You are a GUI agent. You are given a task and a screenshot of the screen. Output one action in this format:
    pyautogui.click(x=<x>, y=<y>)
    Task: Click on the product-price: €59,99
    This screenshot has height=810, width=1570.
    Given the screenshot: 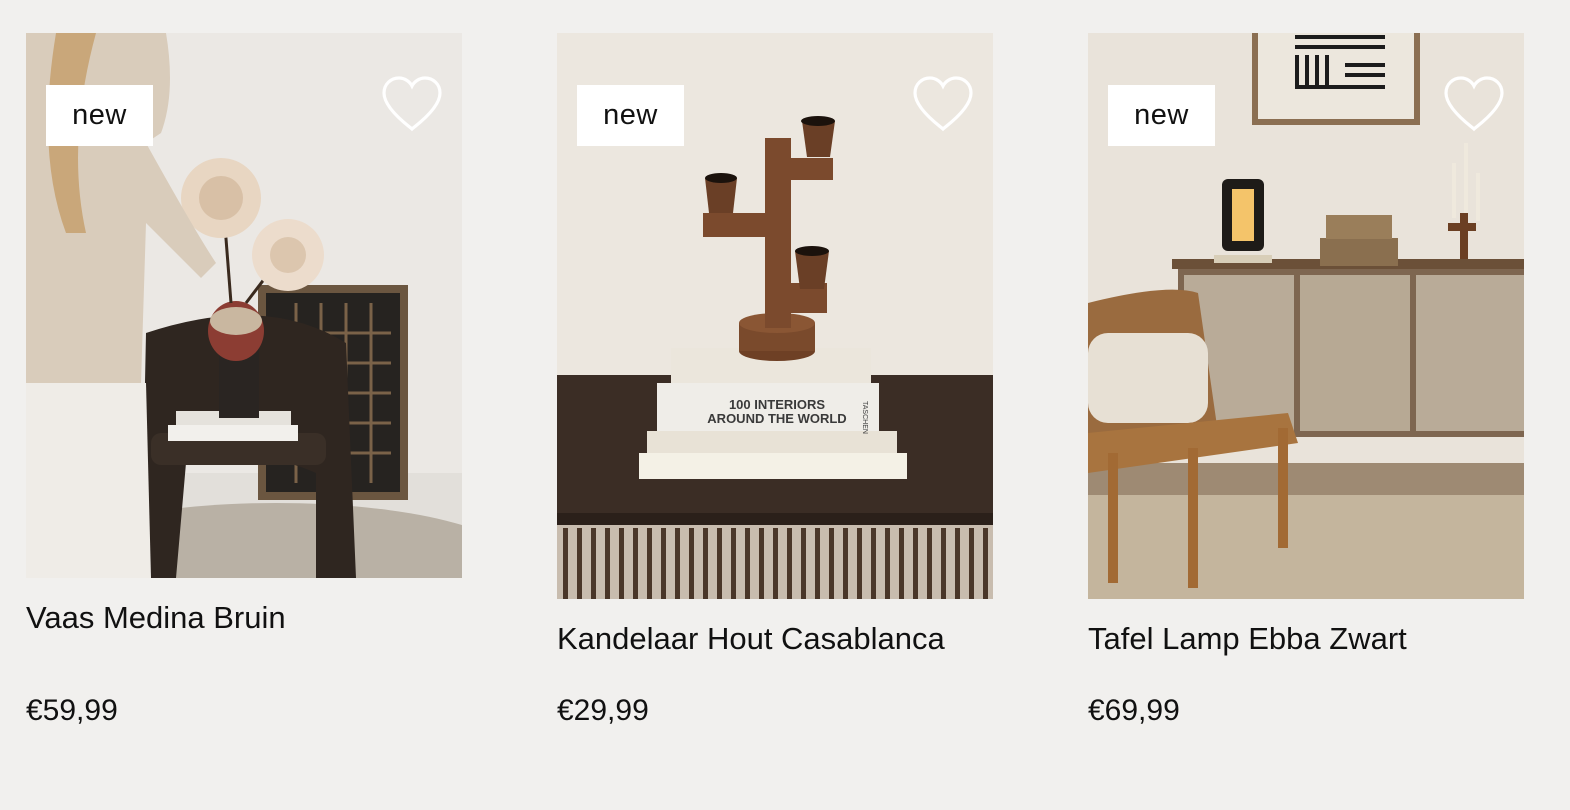 What is the action you would take?
    pyautogui.click(x=72, y=710)
    